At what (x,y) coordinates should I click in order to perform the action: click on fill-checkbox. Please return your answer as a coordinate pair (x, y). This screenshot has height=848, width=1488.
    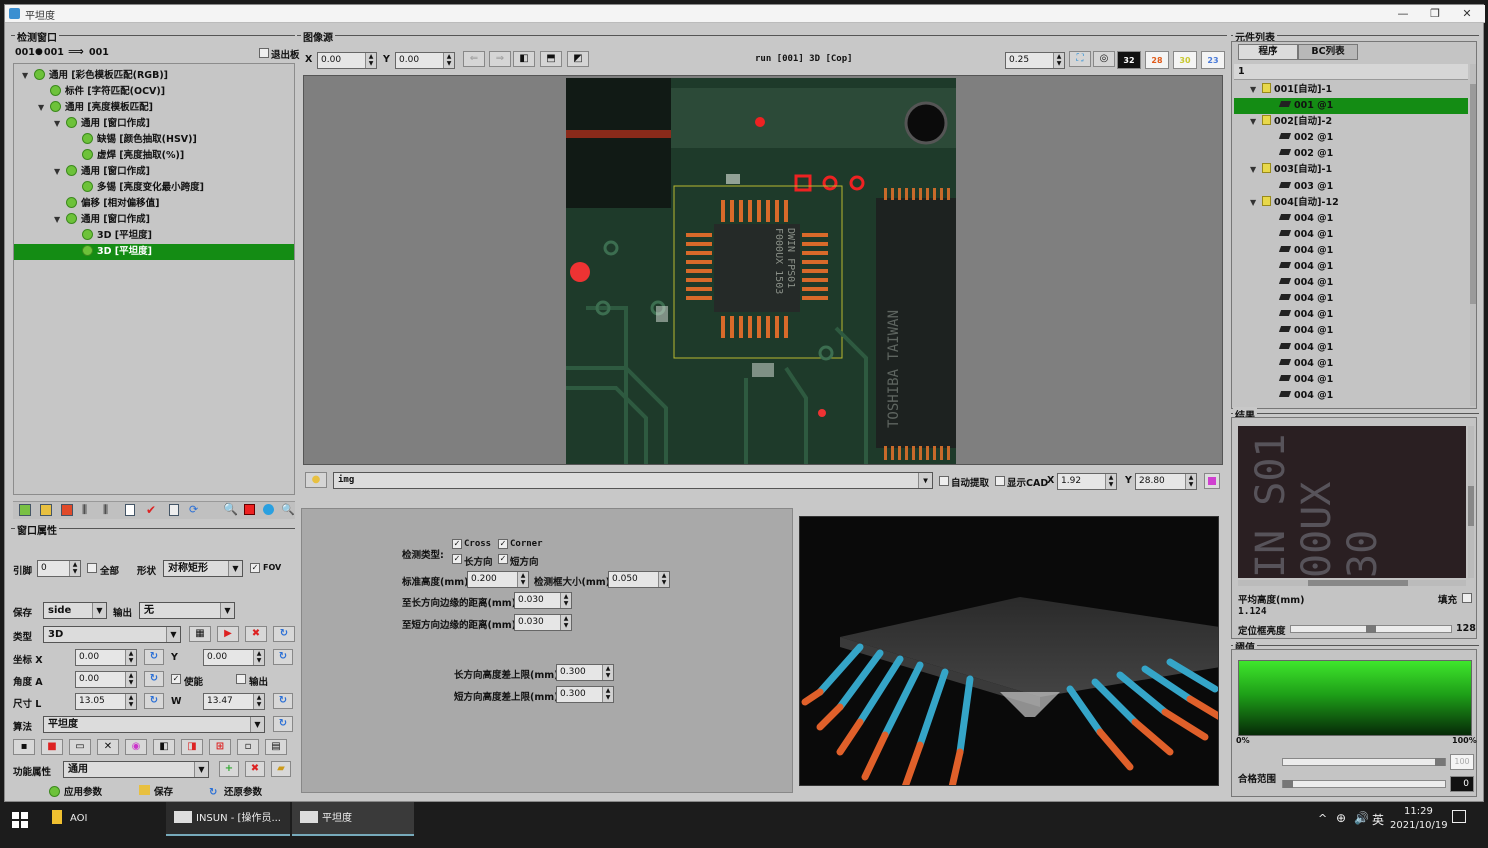
    Looking at the image, I should click on (1467, 598).